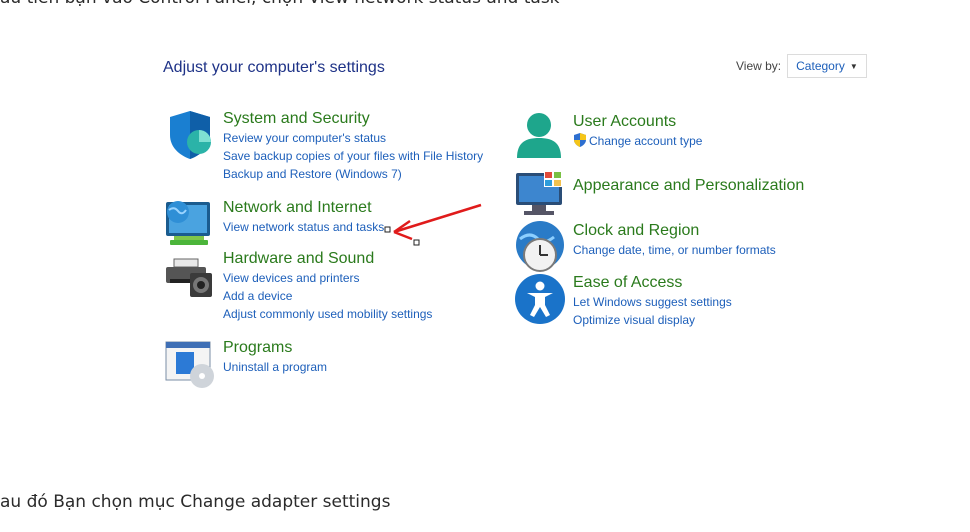 This screenshot has height=532, width=970. What do you see at coordinates (275, 348) in the screenshot?
I see `category-title: Programs` at bounding box center [275, 348].